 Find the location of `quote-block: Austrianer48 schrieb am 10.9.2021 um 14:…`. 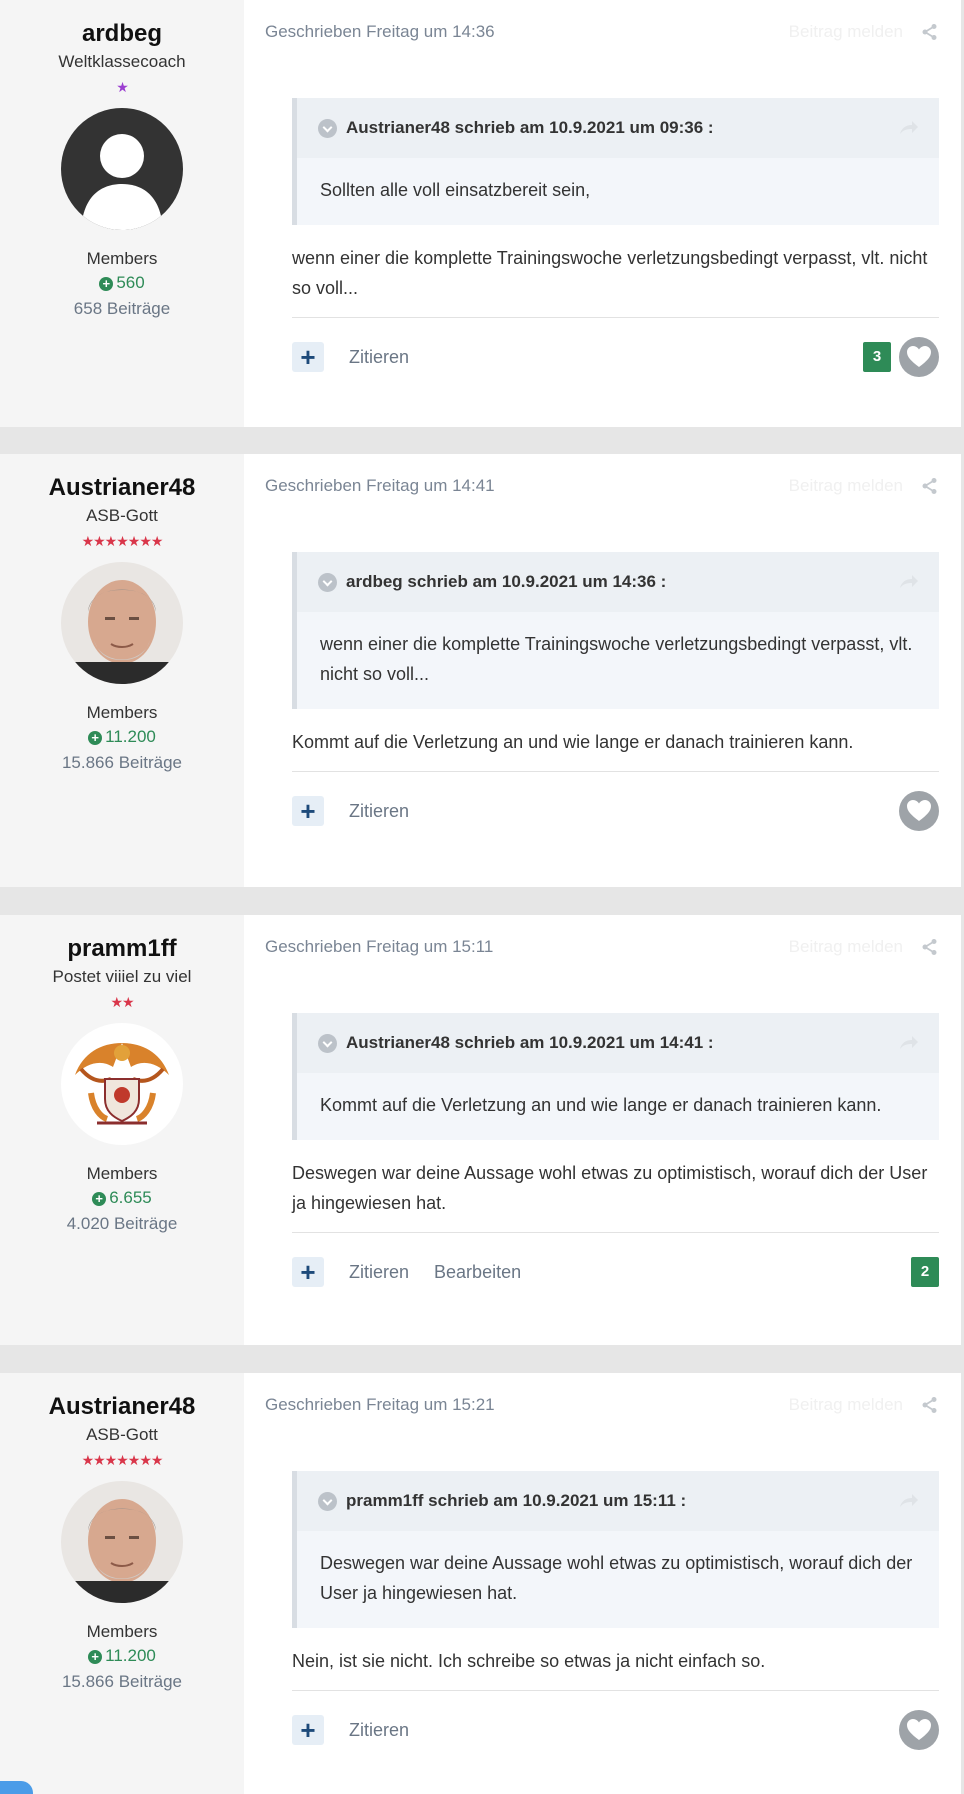

quote-block: Austrianer48 schrieb am 10.9.2021 um 14:… is located at coordinates (615, 1076).